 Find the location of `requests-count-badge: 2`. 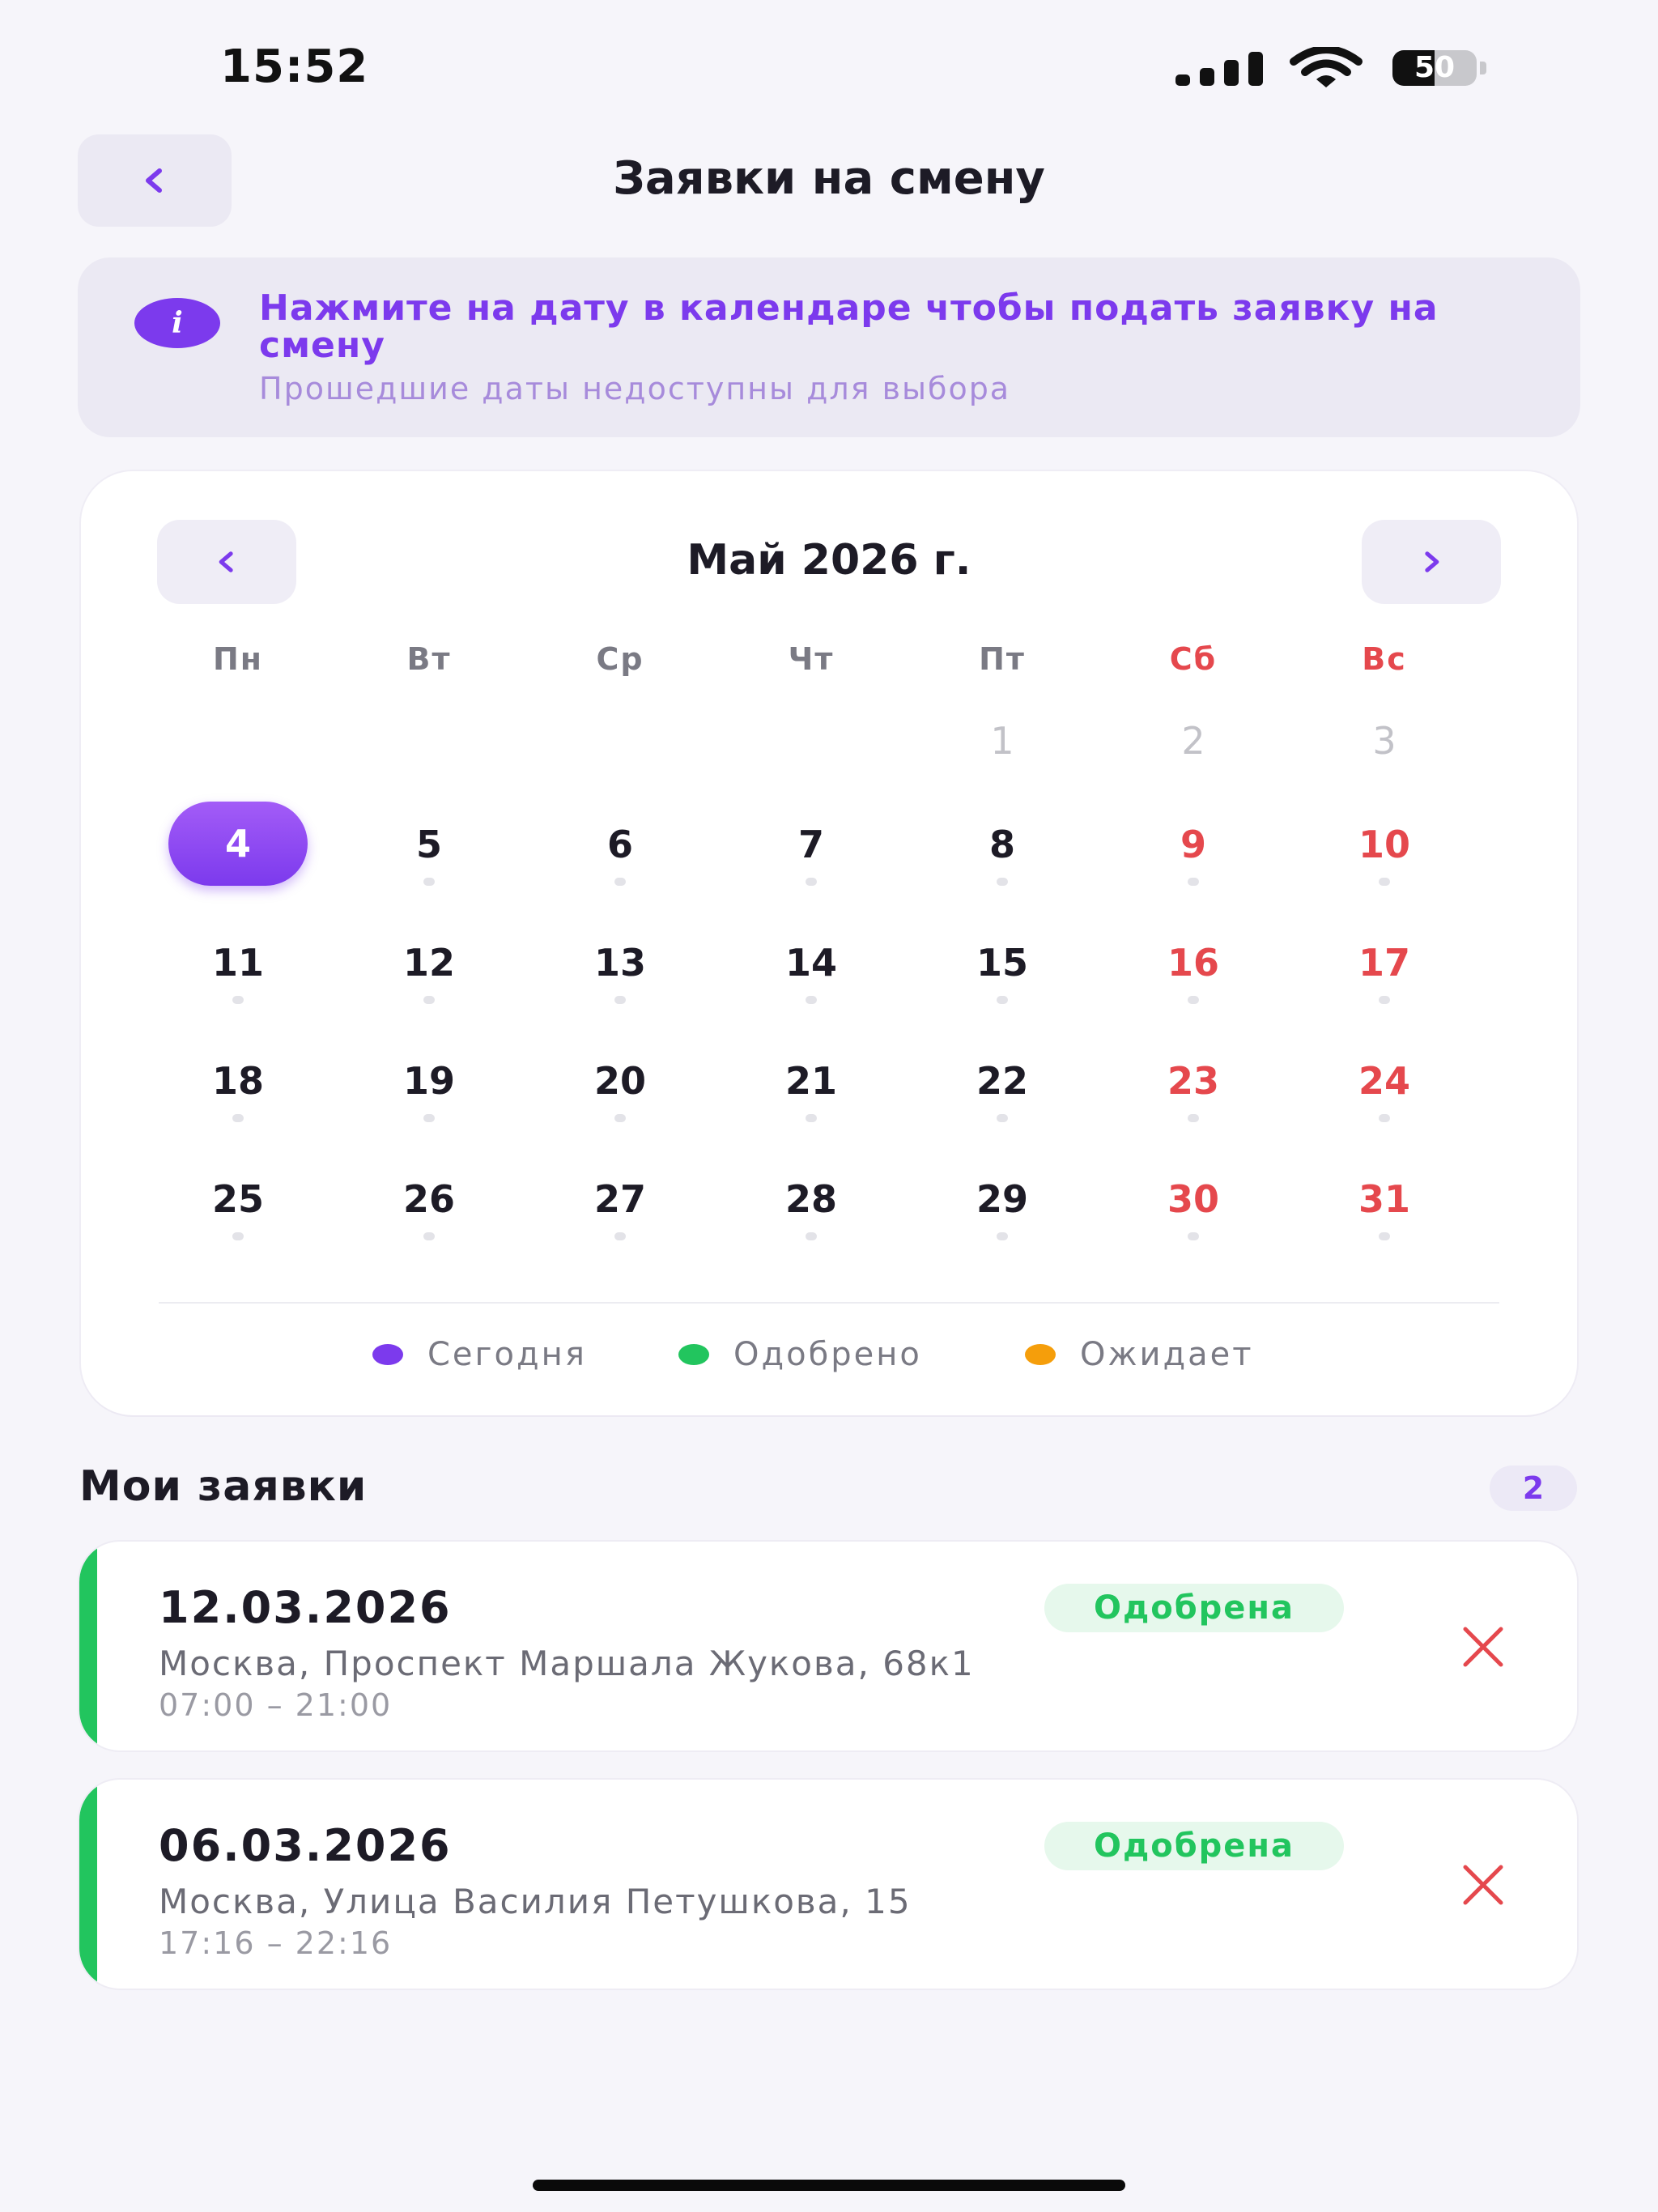

requests-count-badge: 2 is located at coordinates (1533, 1488).